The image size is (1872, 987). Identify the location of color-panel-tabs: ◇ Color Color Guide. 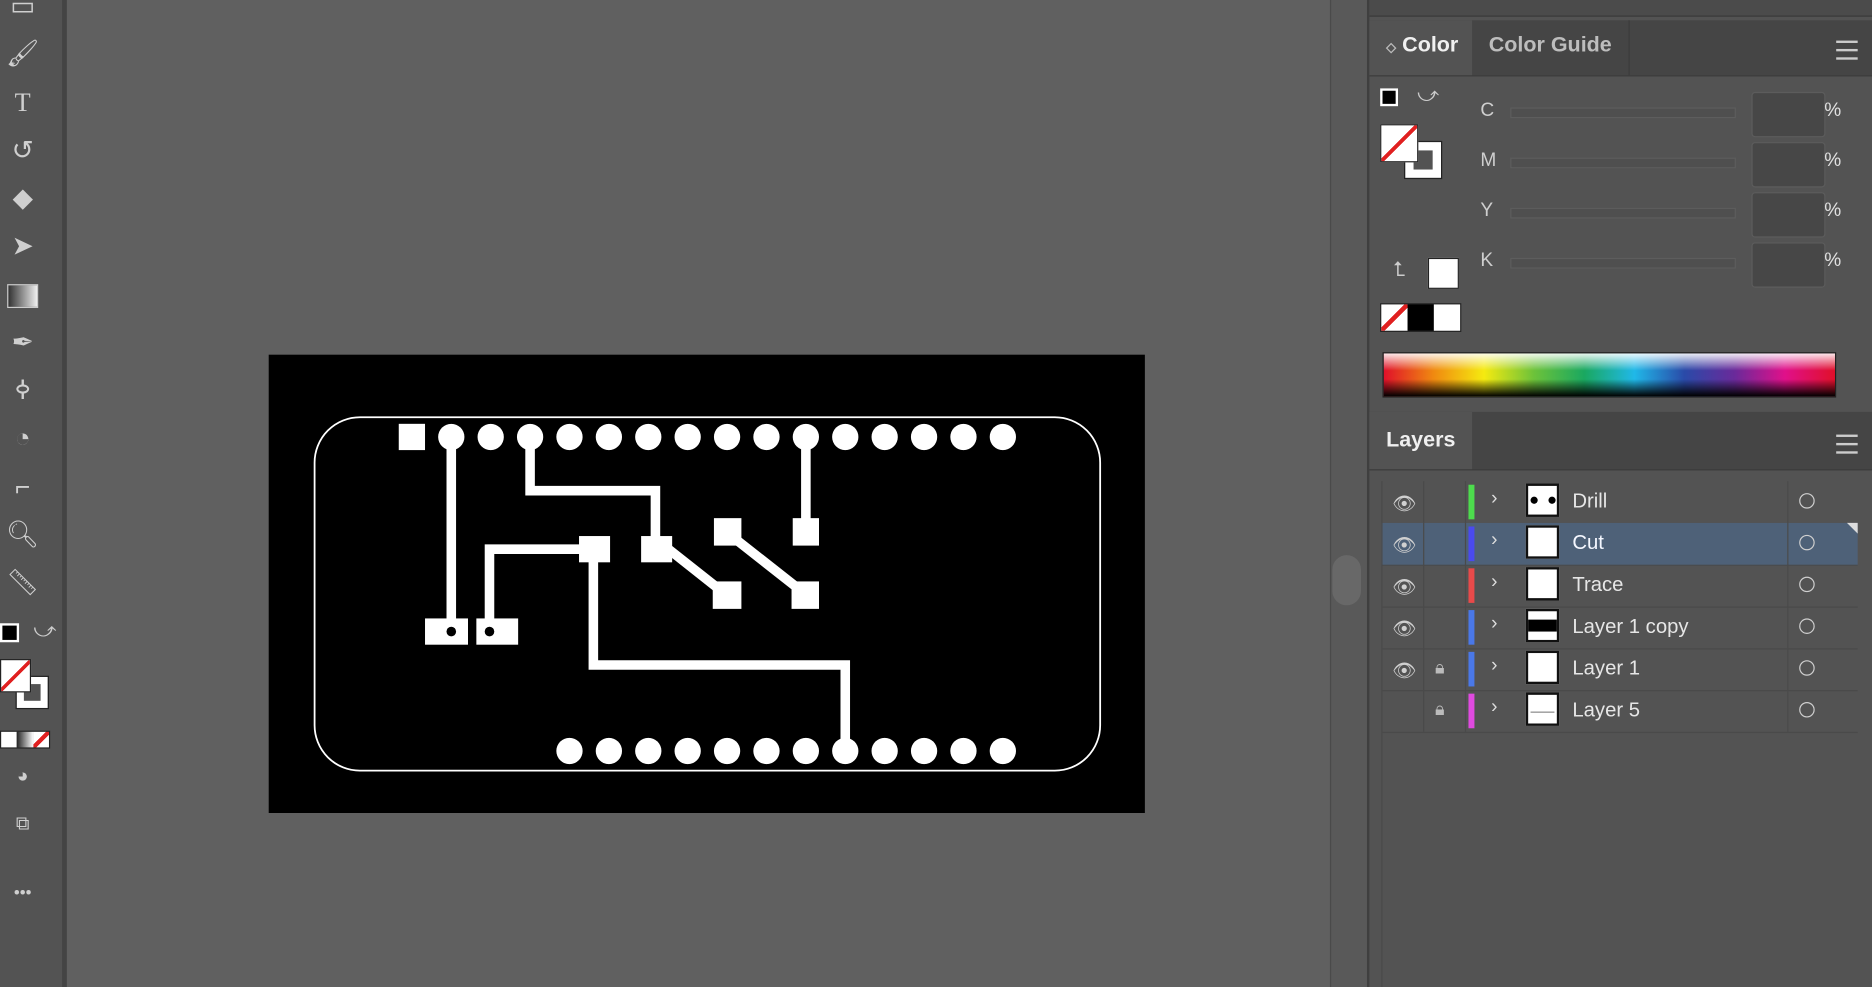
(1620, 48).